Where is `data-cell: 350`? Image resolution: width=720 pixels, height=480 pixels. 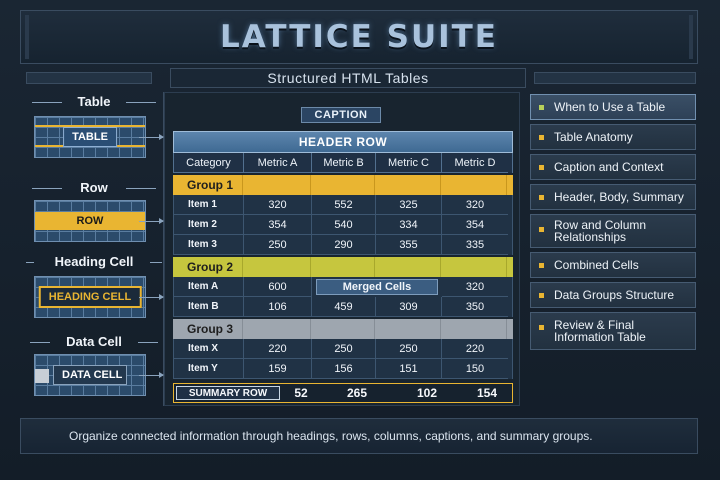 data-cell: 350 is located at coordinates (475, 307).